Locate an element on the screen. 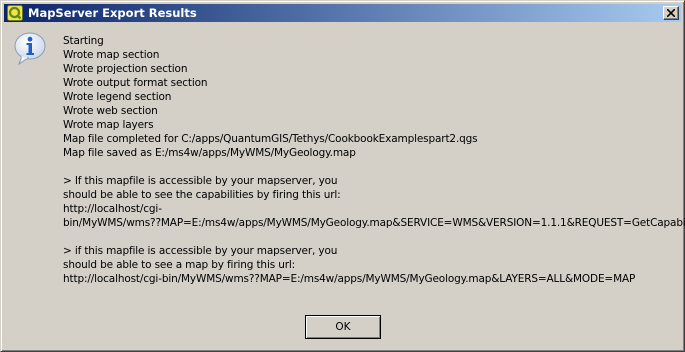 This screenshot has height=352, width=685. ok-button-label: OK is located at coordinates (343, 327).